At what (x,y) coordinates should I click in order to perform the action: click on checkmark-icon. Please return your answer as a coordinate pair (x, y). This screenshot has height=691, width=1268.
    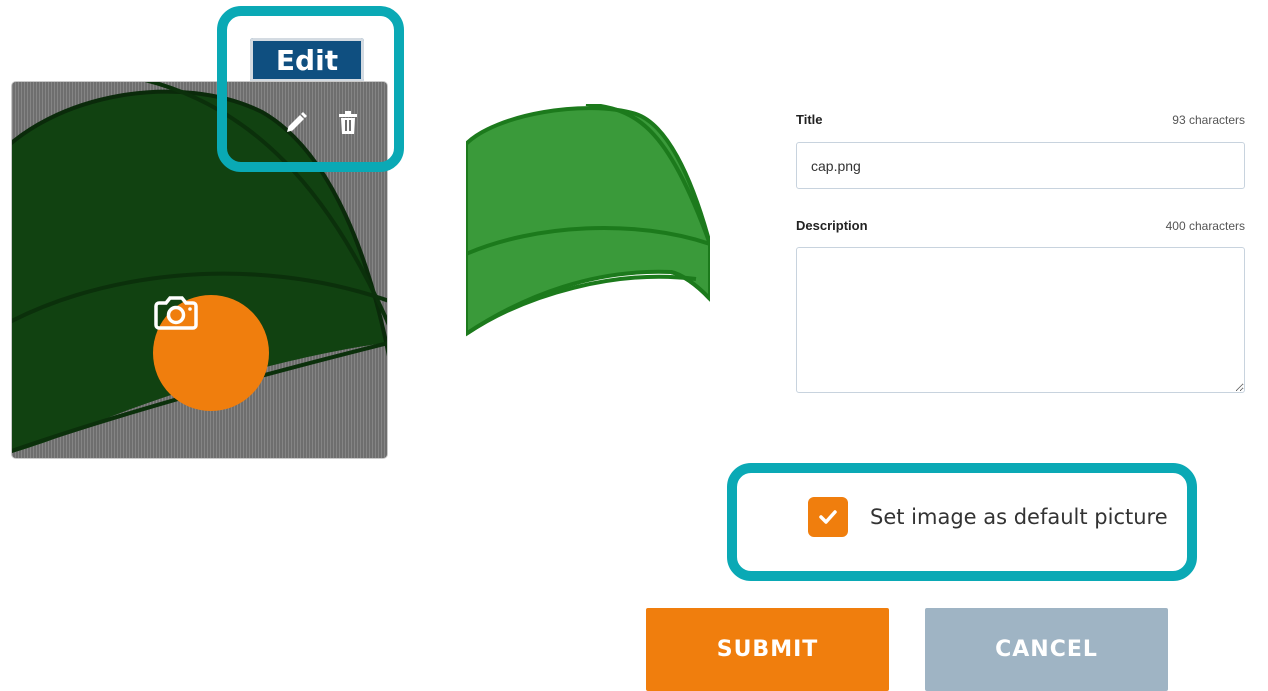
    Looking at the image, I should click on (828, 517).